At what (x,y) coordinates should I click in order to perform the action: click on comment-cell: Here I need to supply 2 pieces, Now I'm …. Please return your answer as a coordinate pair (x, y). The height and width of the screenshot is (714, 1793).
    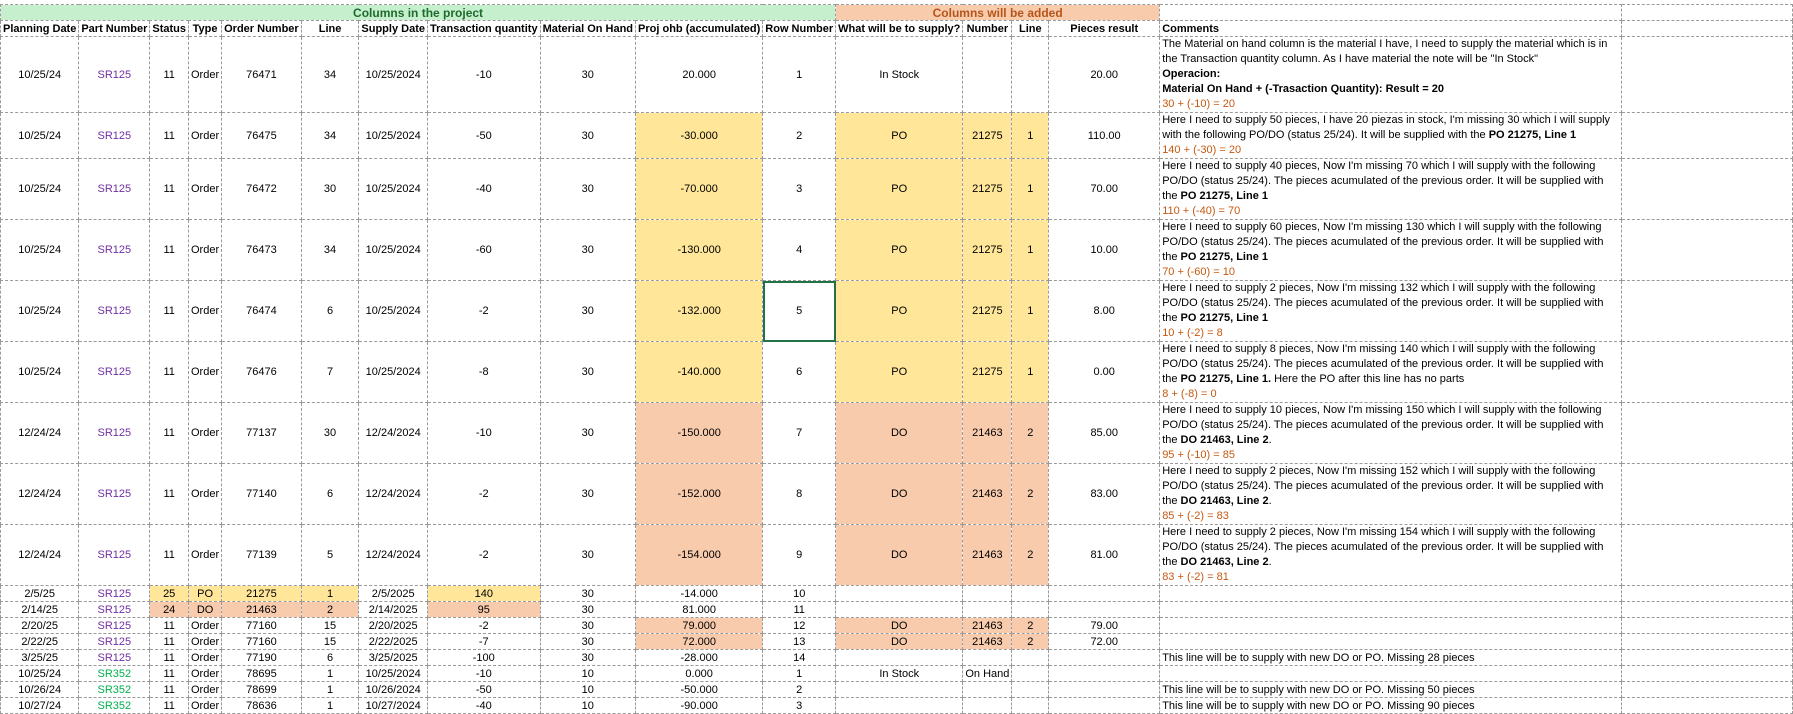
    Looking at the image, I should click on (1390, 555).